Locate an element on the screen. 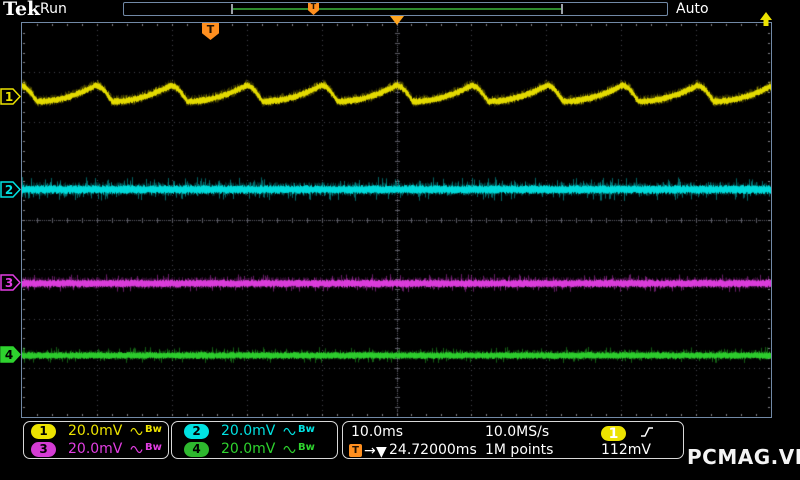 This screenshot has width=800, height=480. channel-2-position-marker: 2 is located at coordinates (10, 189).